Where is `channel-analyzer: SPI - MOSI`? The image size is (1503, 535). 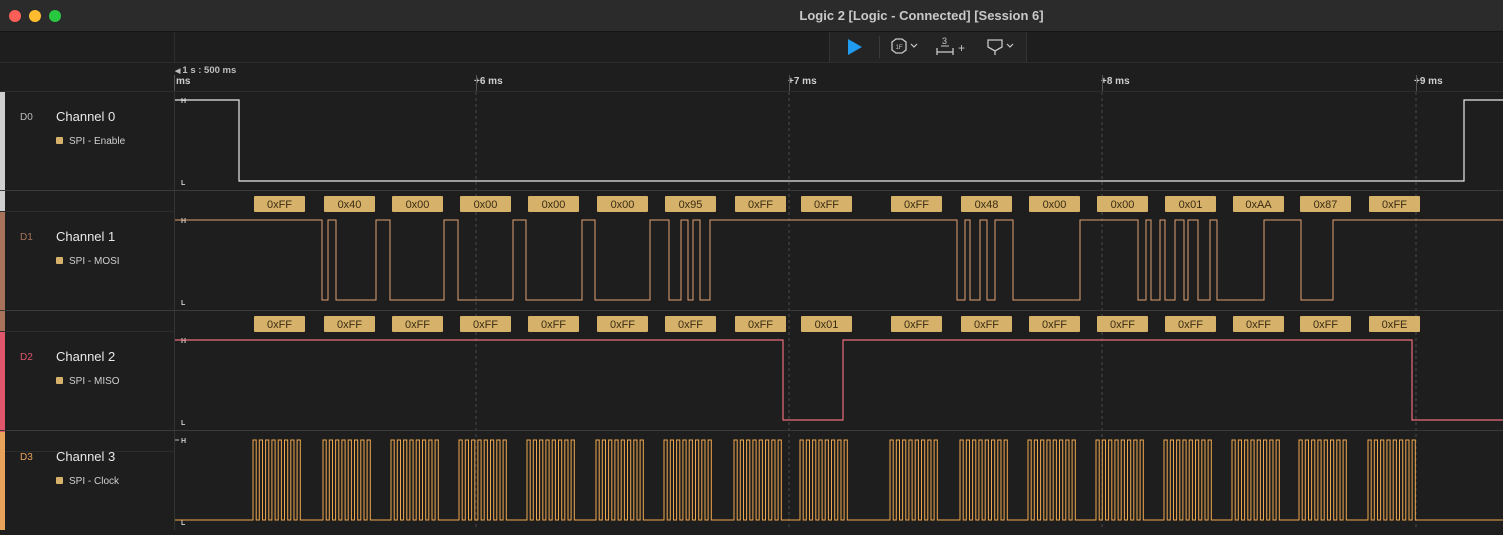
channel-analyzer: SPI - MOSI is located at coordinates (88, 261).